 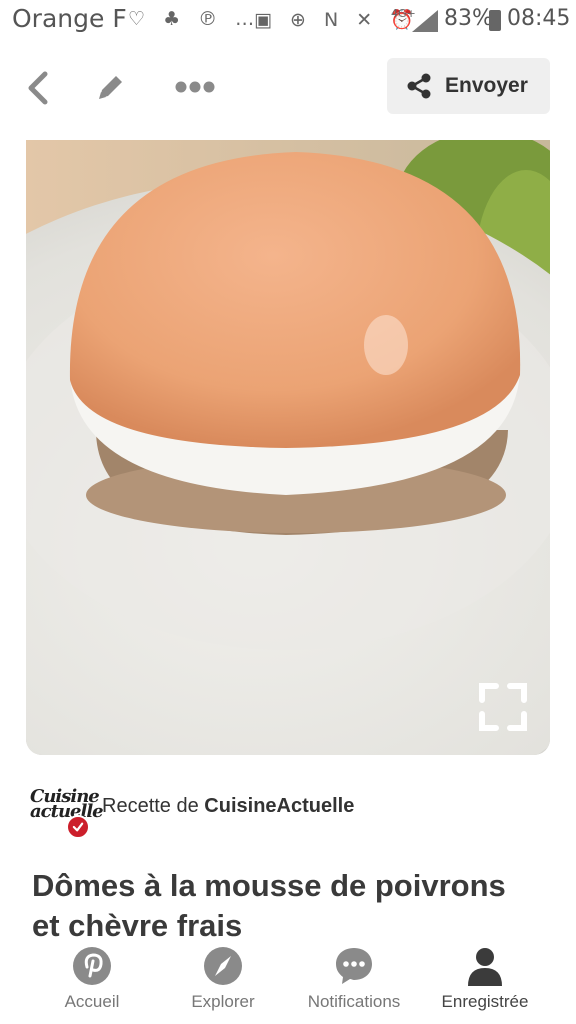 I want to click on clock: 08:45, so click(x=539, y=18).